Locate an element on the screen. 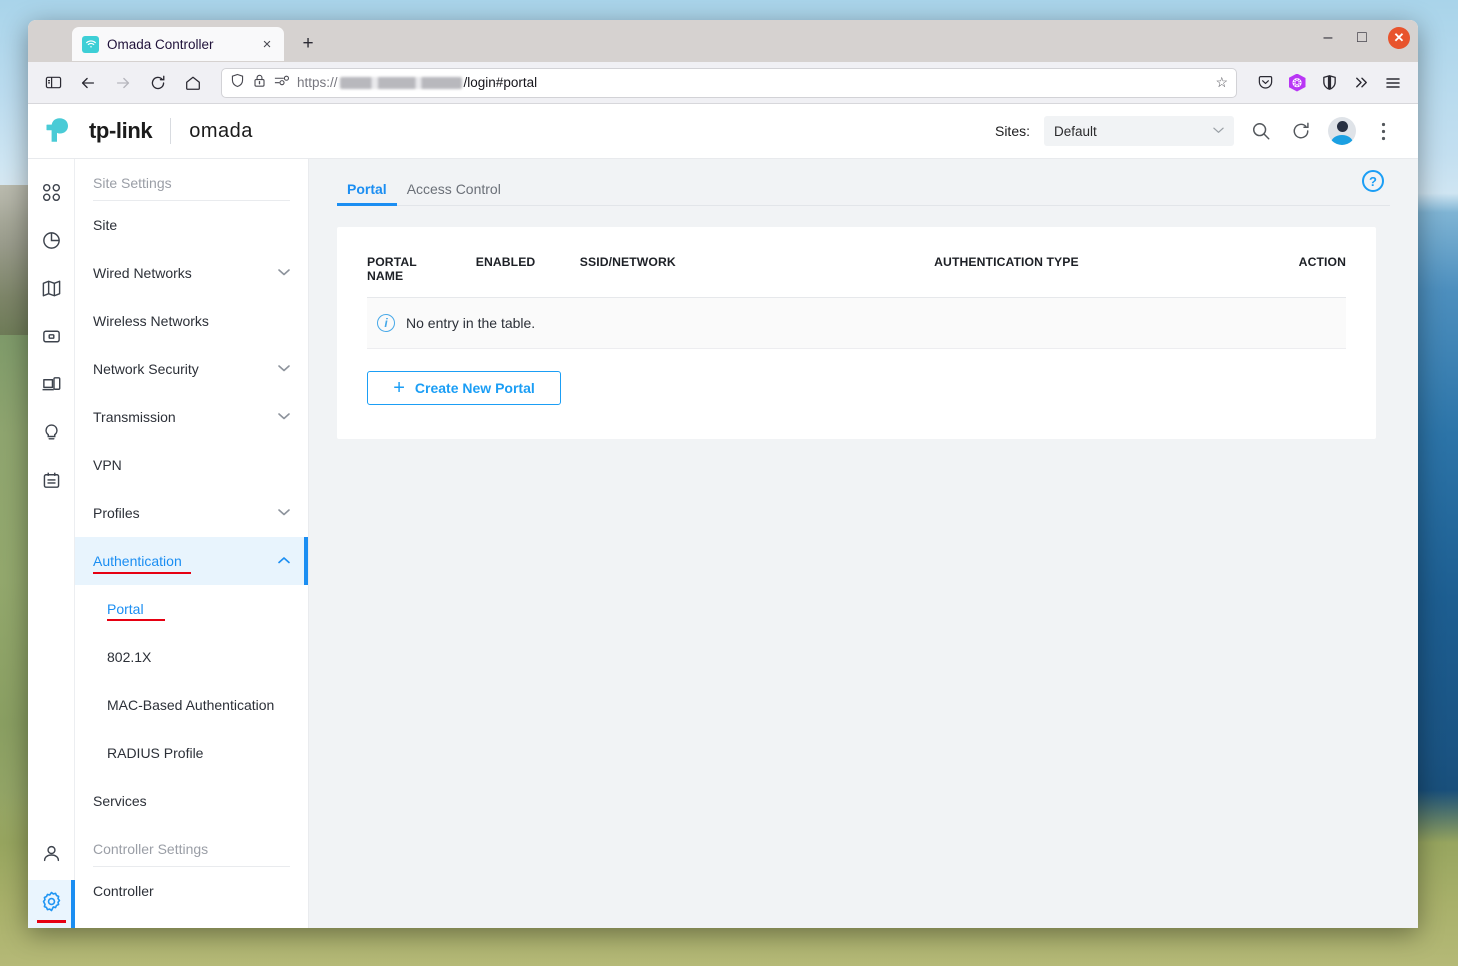  clients-icon is located at coordinates (51, 387).